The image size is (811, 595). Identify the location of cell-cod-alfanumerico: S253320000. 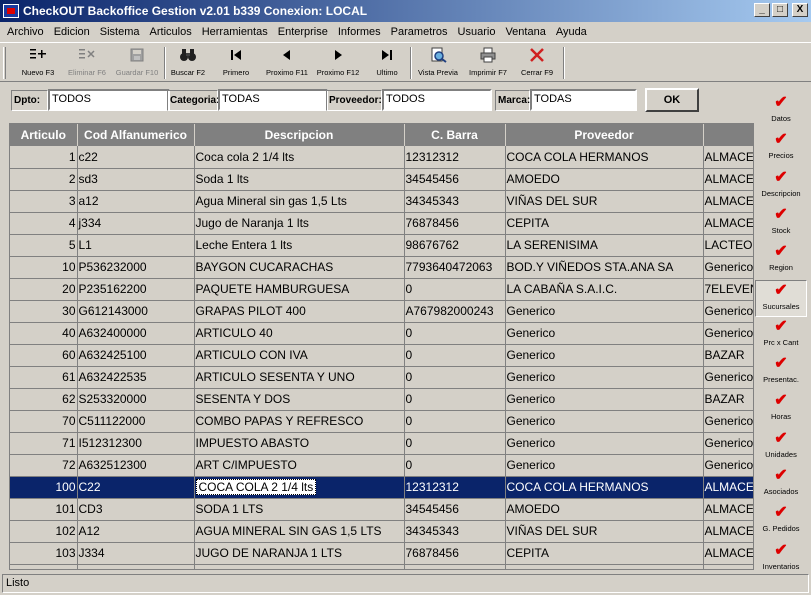
(136, 399).